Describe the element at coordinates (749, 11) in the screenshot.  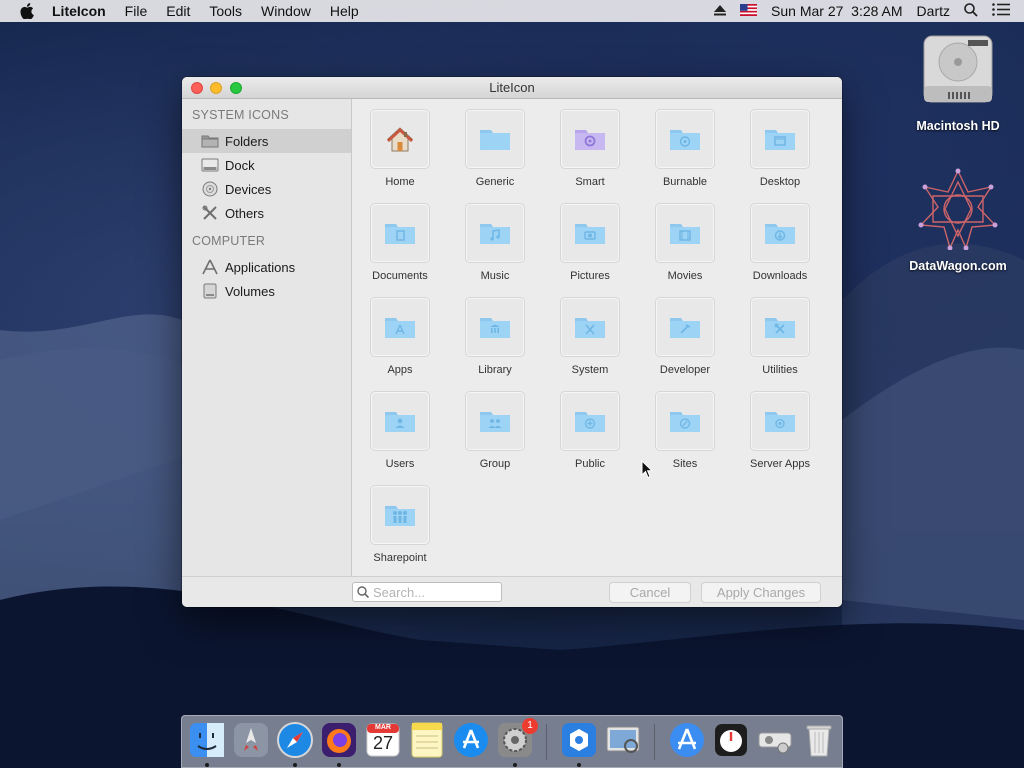
I see `us-flag-input-icon` at that location.